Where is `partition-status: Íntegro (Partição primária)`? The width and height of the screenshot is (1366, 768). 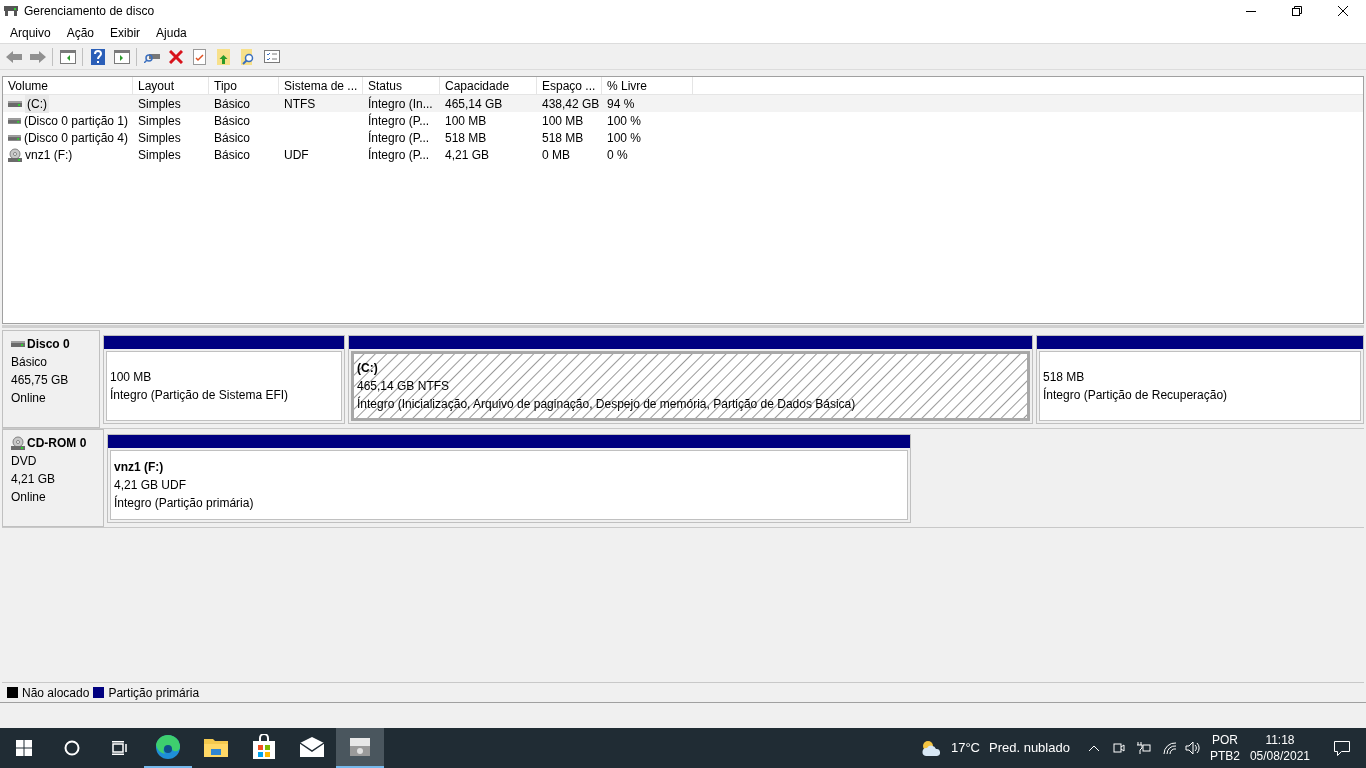 partition-status: Íntegro (Partição primária) is located at coordinates (184, 503).